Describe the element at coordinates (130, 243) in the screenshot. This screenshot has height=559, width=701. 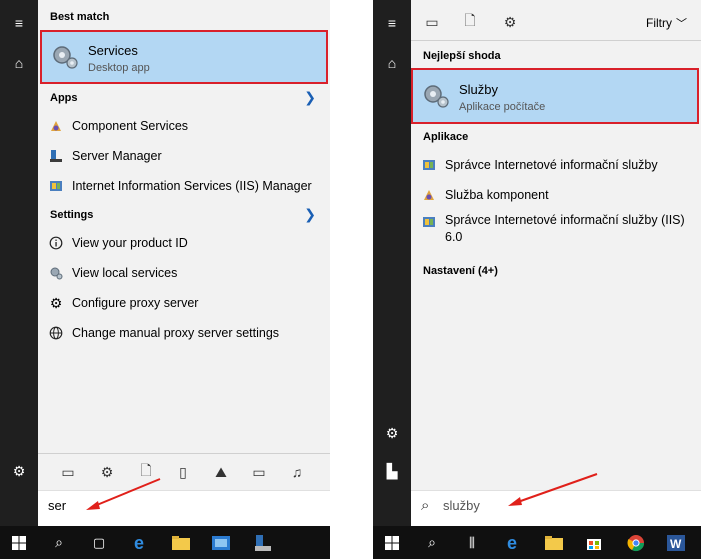
I see `setting-item-label: View your product ID` at that location.